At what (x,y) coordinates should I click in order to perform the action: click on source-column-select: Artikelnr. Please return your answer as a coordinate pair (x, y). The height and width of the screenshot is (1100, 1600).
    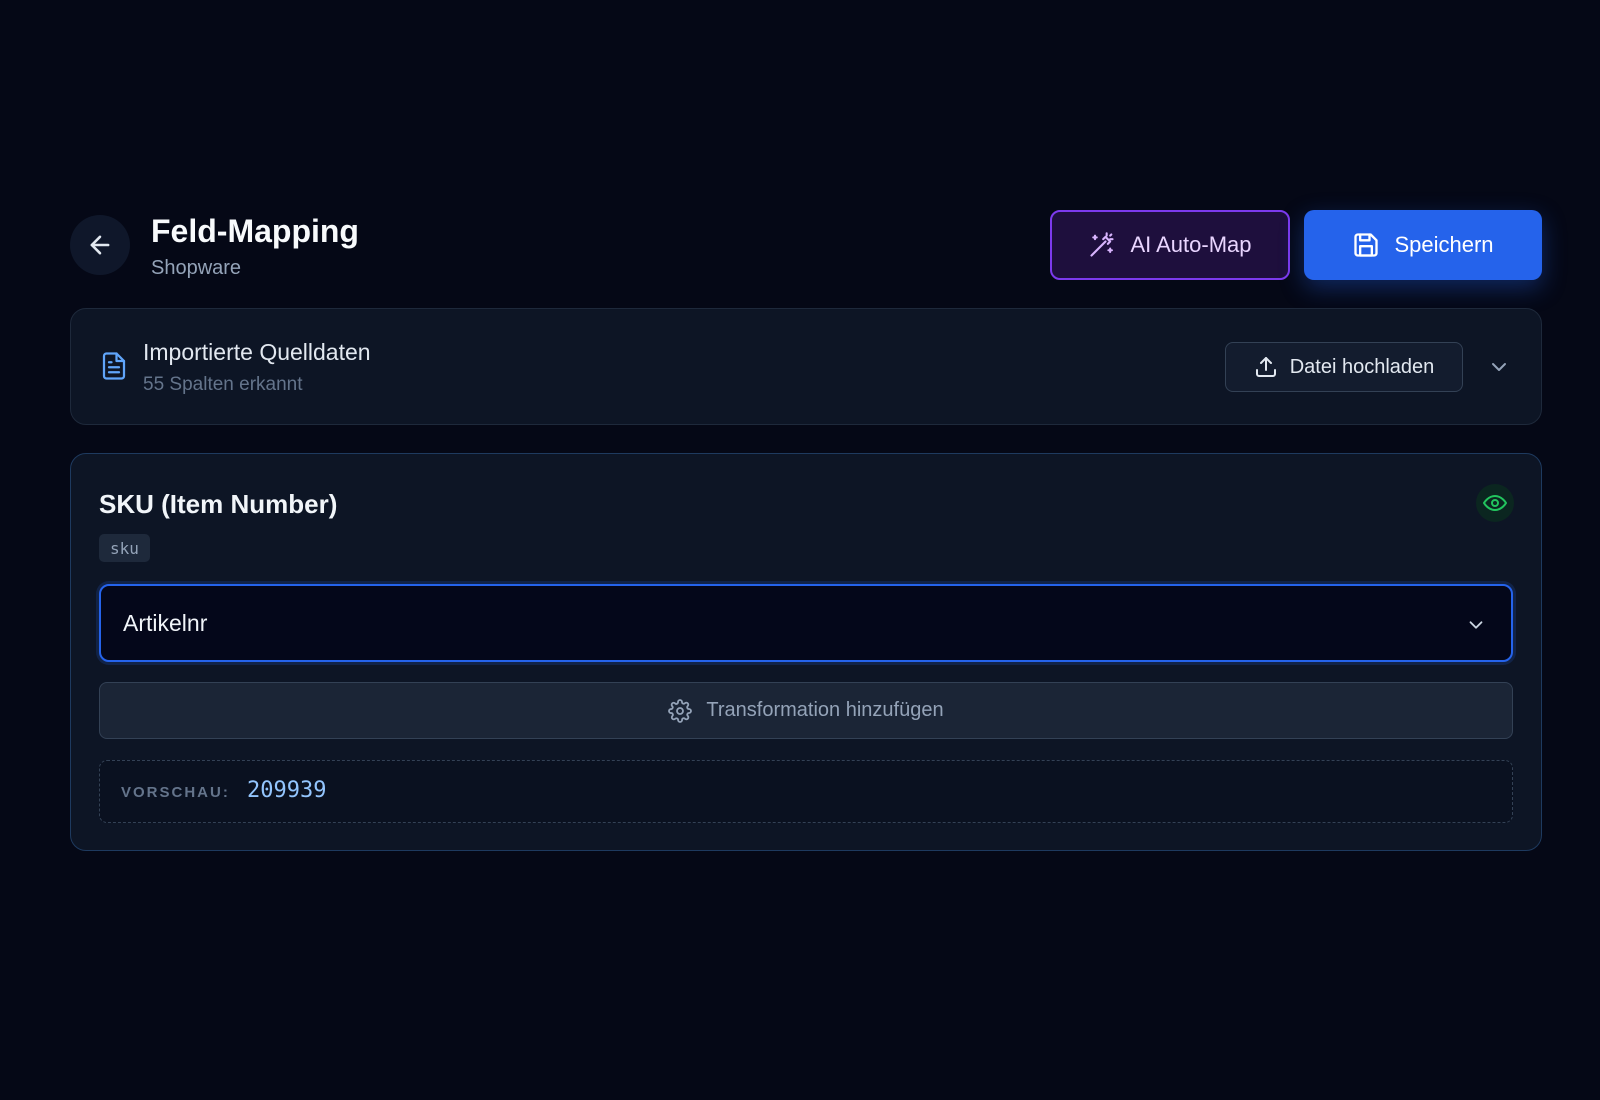
    Looking at the image, I should click on (806, 623).